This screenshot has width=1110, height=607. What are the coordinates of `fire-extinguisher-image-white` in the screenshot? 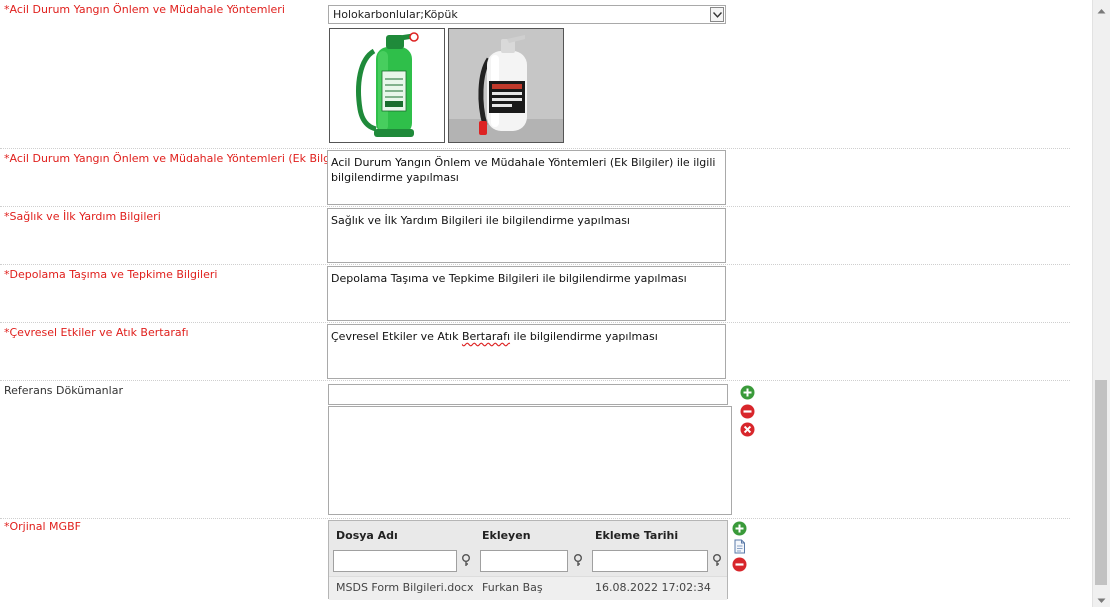 It's located at (506, 85).